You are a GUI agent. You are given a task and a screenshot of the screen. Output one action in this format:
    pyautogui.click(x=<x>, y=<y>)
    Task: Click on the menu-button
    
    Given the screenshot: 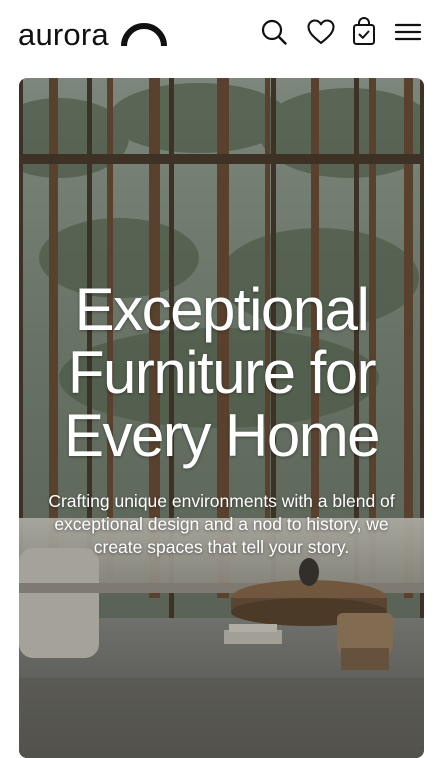 What is the action you would take?
    pyautogui.click(x=408, y=32)
    